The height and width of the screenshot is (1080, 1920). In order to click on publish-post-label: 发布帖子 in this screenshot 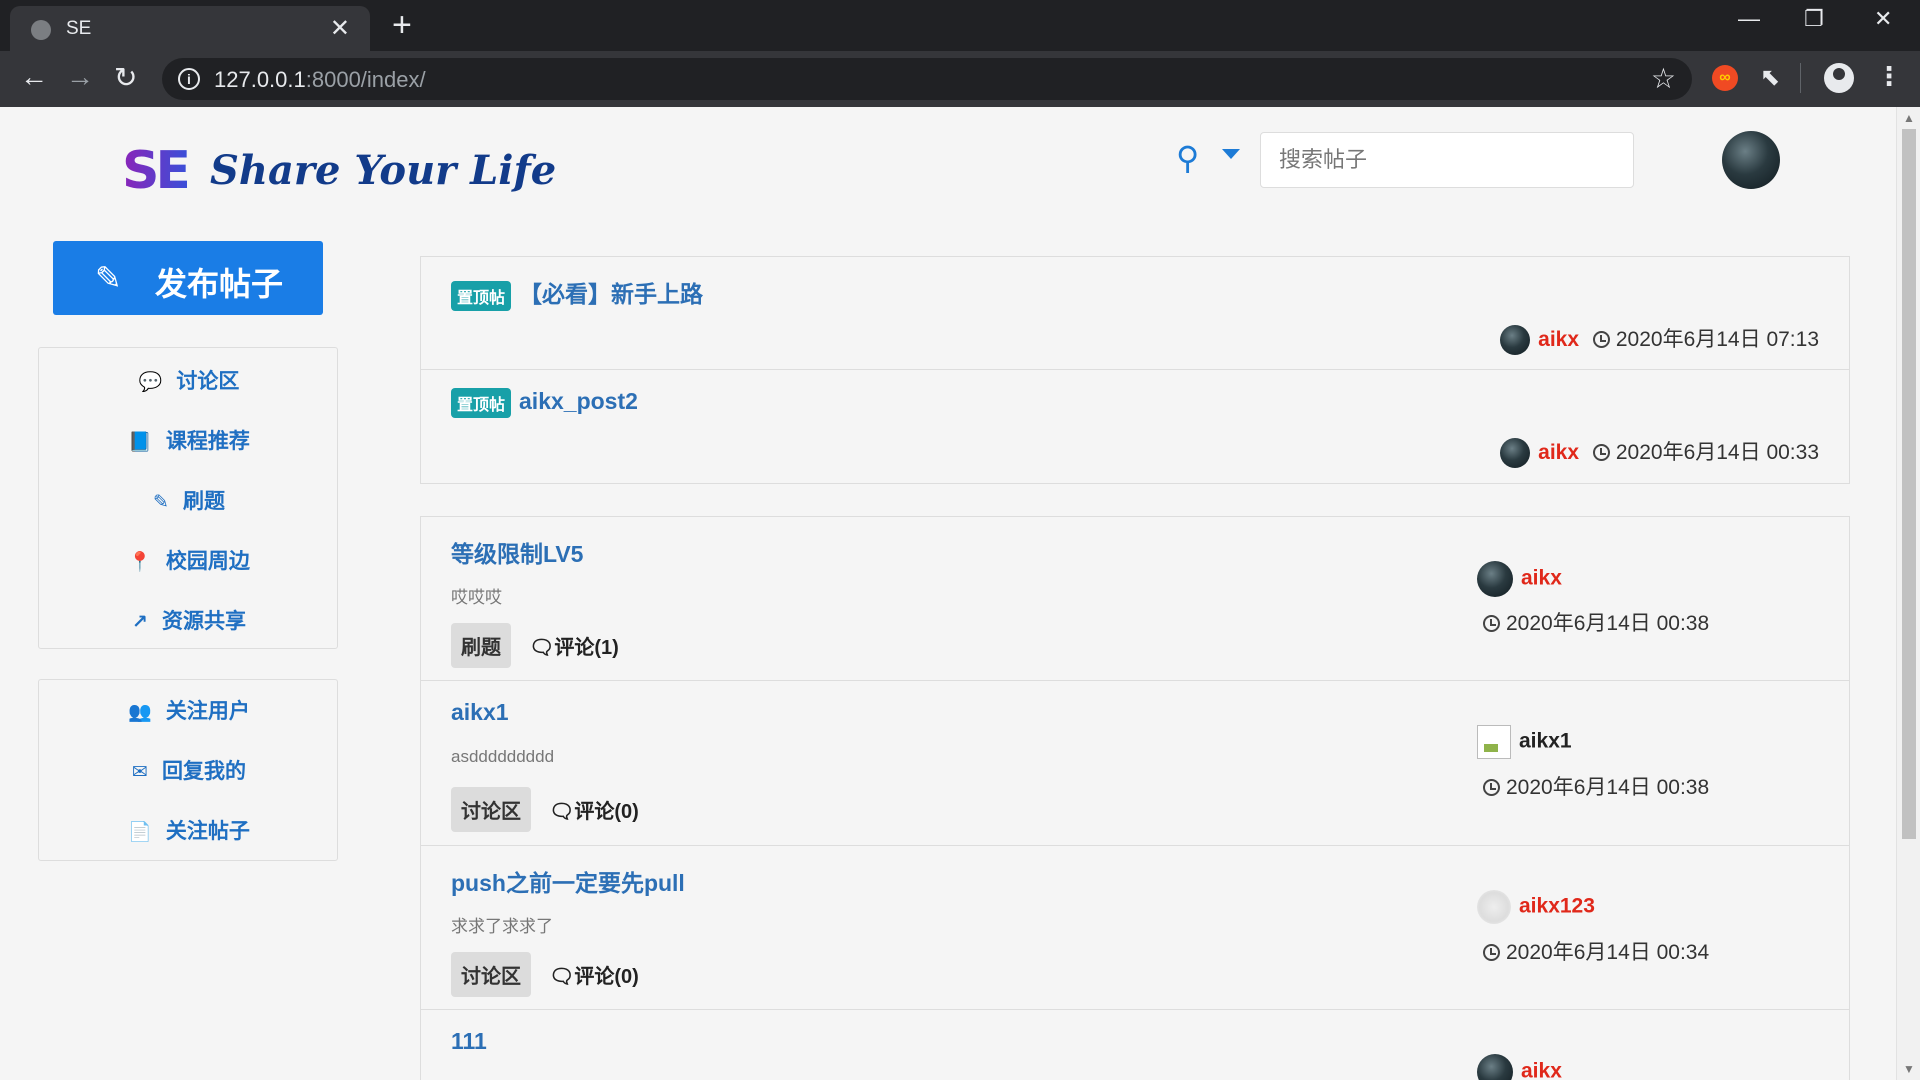, I will do `click(219, 284)`.